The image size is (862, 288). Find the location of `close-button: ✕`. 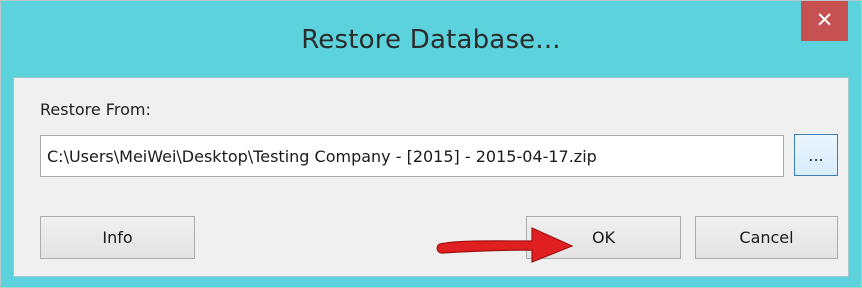

close-button: ✕ is located at coordinates (824, 21).